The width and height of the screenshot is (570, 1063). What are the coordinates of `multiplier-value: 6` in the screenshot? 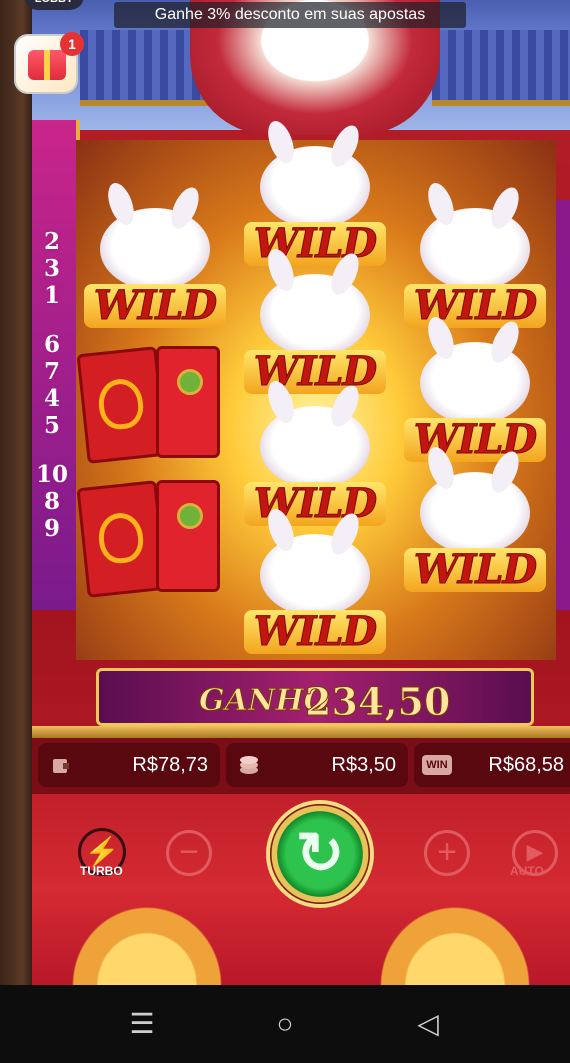 It's located at (51, 344).